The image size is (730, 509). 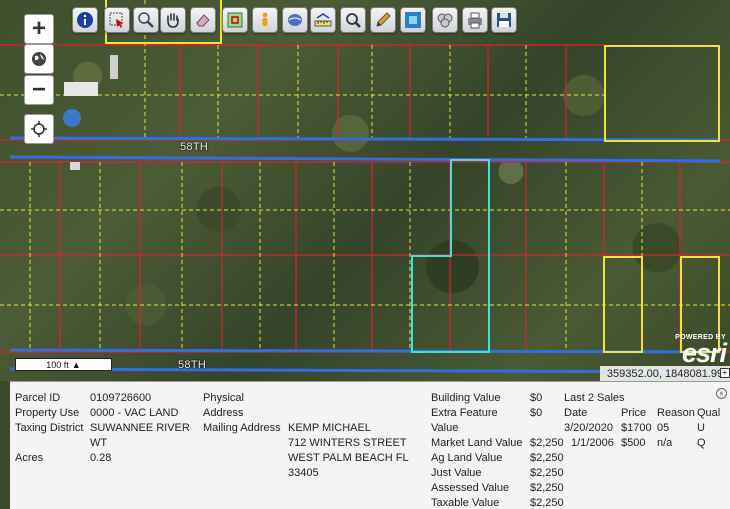 I want to click on street-view-button, so click(x=265, y=20).